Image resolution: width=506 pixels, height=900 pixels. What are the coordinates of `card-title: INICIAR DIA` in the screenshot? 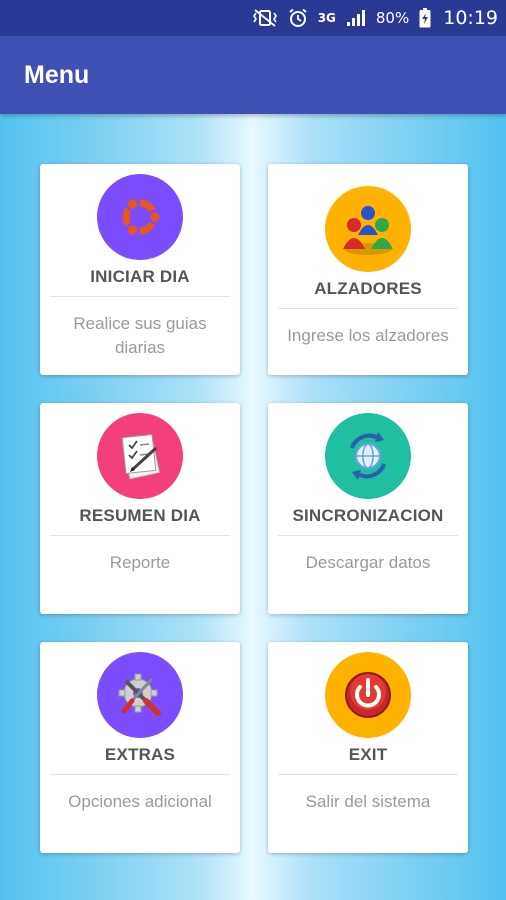 It's located at (140, 276).